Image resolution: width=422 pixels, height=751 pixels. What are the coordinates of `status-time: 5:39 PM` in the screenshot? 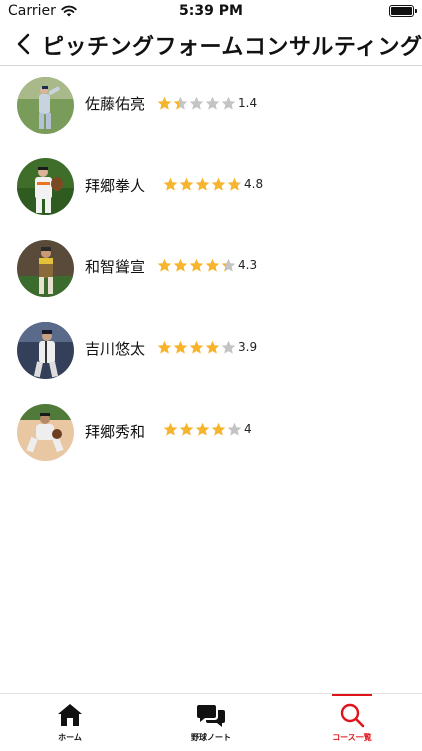 It's located at (211, 11).